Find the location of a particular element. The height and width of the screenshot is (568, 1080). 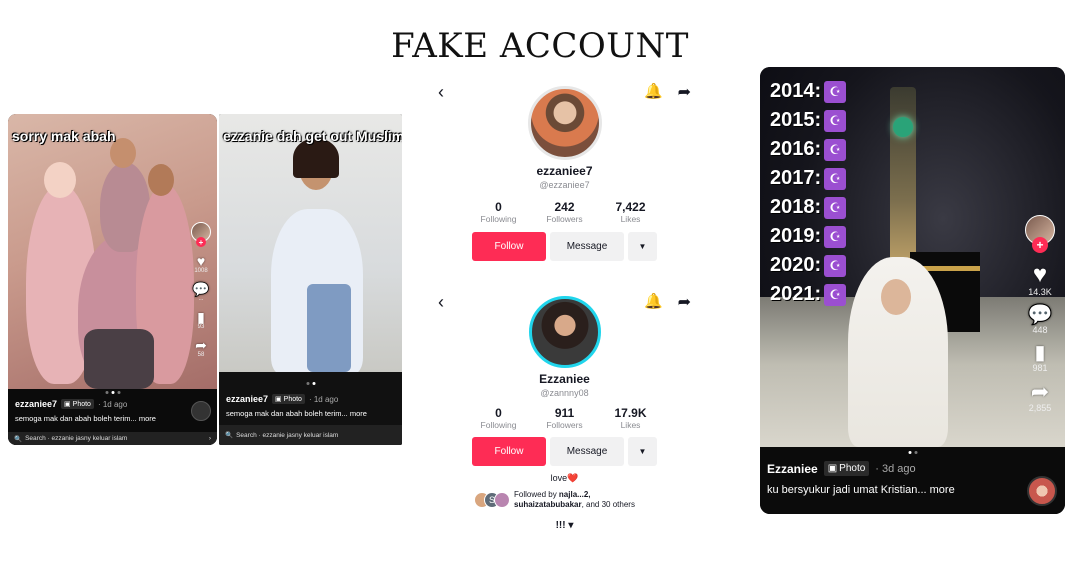

likes-count: 14.3K is located at coordinates (1040, 292).